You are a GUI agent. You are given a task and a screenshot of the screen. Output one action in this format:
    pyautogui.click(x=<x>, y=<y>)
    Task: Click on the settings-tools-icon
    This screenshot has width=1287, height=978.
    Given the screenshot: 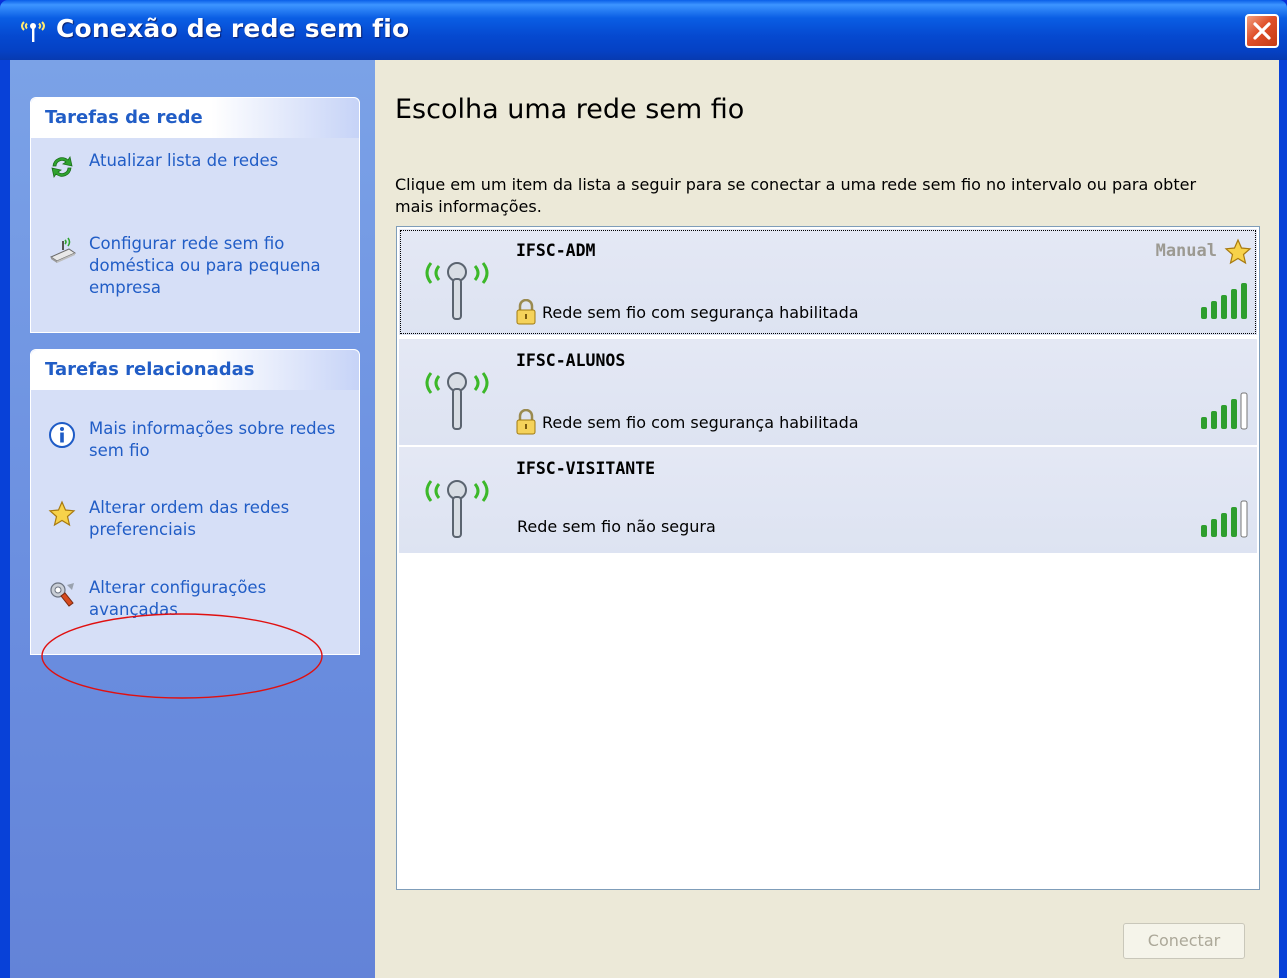 What is the action you would take?
    pyautogui.click(x=62, y=594)
    